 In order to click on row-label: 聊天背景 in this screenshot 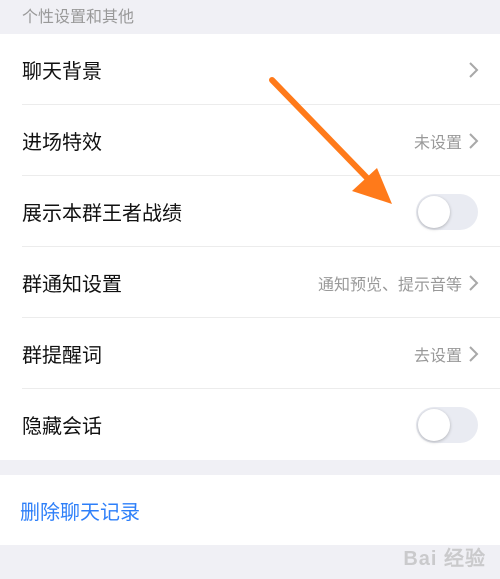, I will do `click(62, 71)`.